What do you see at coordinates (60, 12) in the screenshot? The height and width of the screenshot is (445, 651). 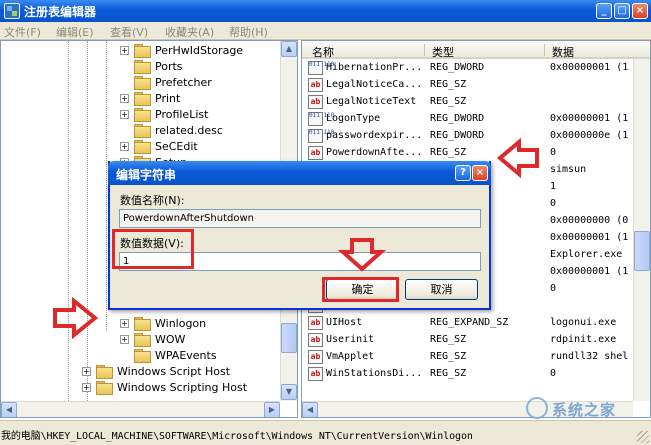 I see `window-title: 注册表编辑器` at bounding box center [60, 12].